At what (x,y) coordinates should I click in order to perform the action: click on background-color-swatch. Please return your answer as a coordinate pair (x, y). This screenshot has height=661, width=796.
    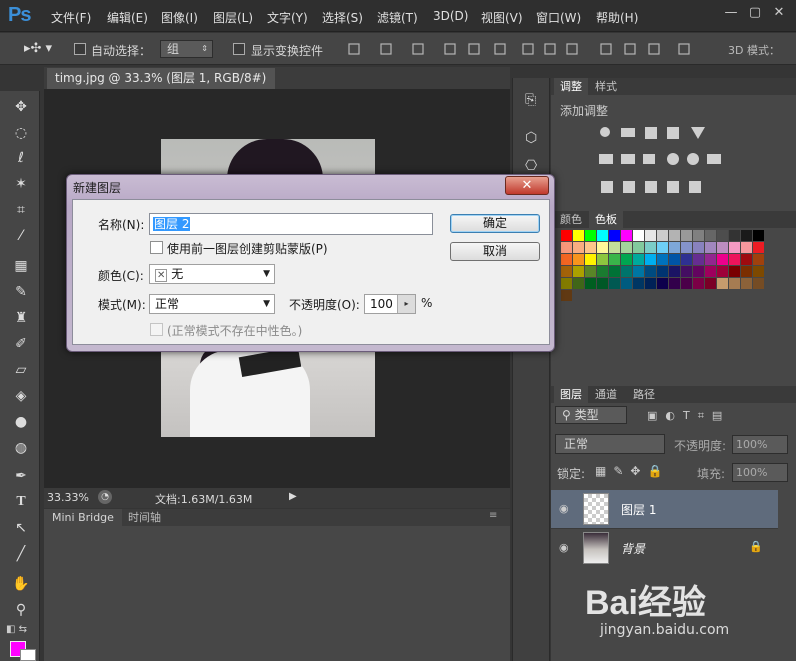
    Looking at the image, I should click on (28, 655).